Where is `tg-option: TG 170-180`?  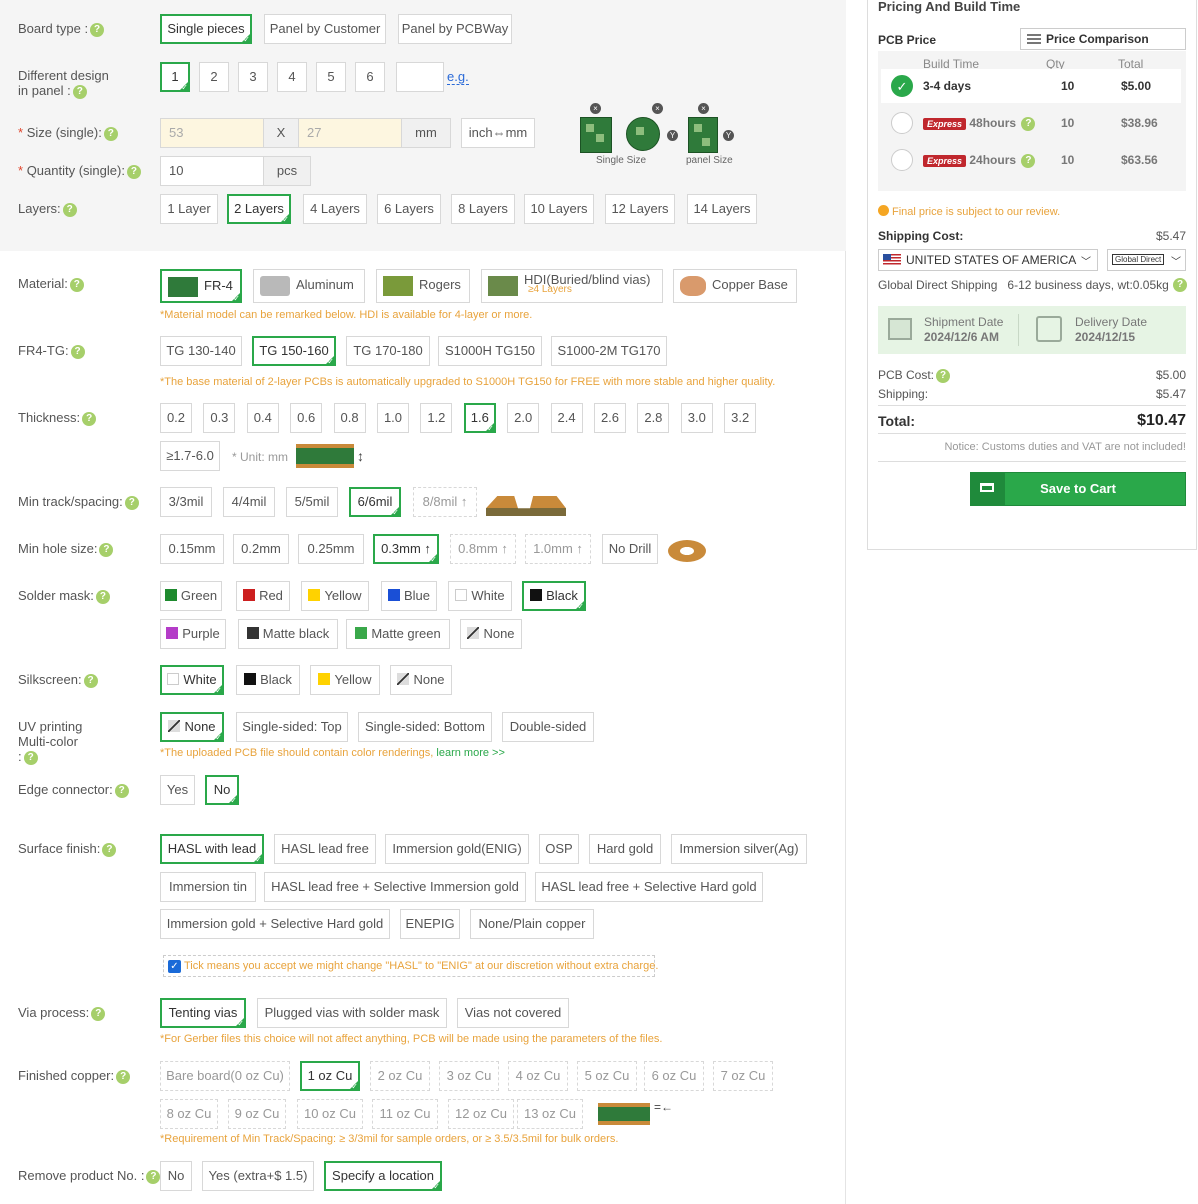
tg-option: TG 170-180 is located at coordinates (388, 351).